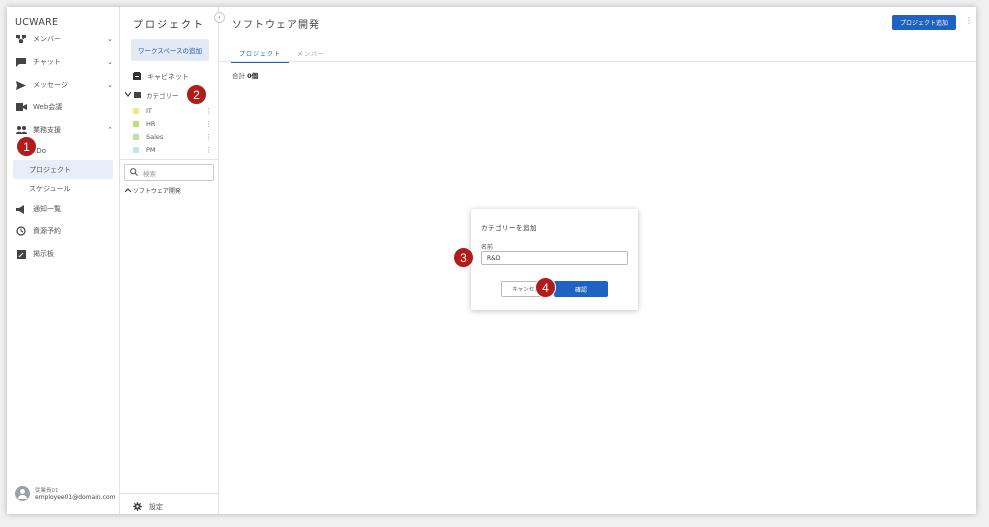 This screenshot has height=527, width=989. Describe the element at coordinates (238, 76) in the screenshot. I see `total-label: 合計` at that location.